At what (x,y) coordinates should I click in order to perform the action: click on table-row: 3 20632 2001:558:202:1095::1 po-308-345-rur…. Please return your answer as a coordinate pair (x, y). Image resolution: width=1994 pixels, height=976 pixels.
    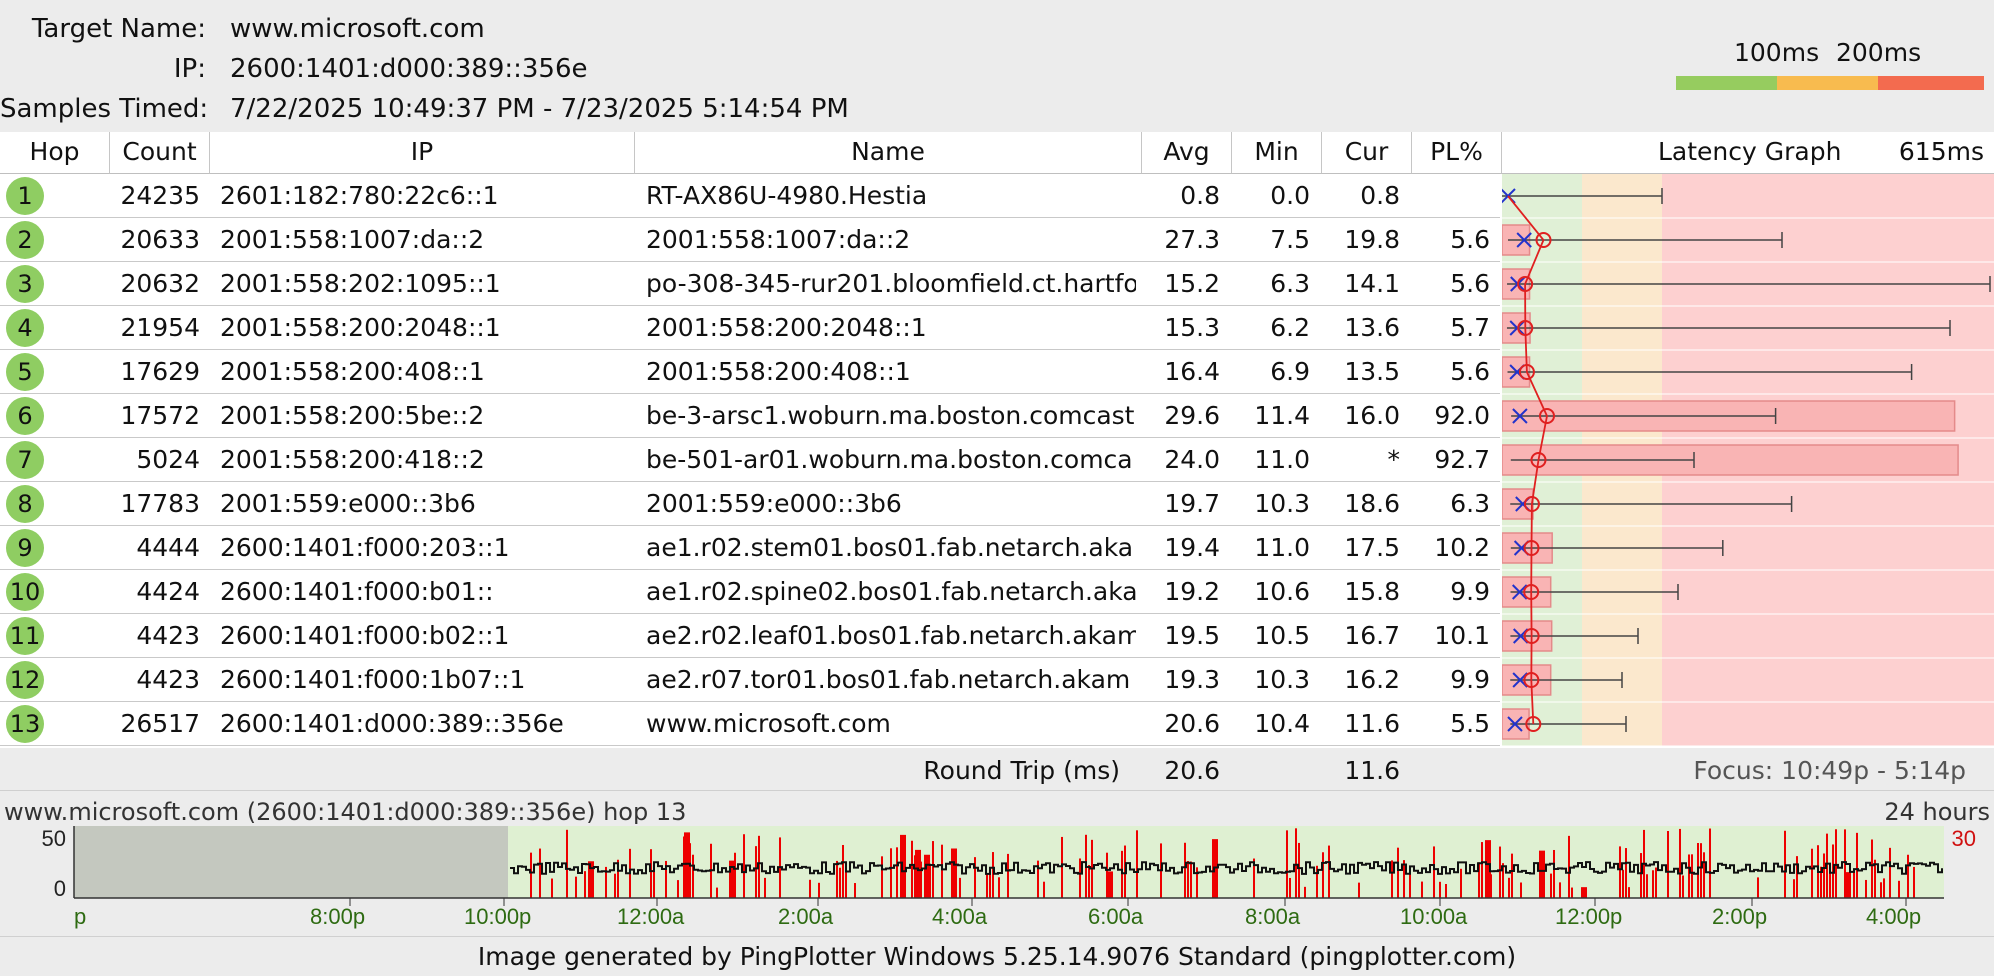
    Looking at the image, I should click on (750, 284).